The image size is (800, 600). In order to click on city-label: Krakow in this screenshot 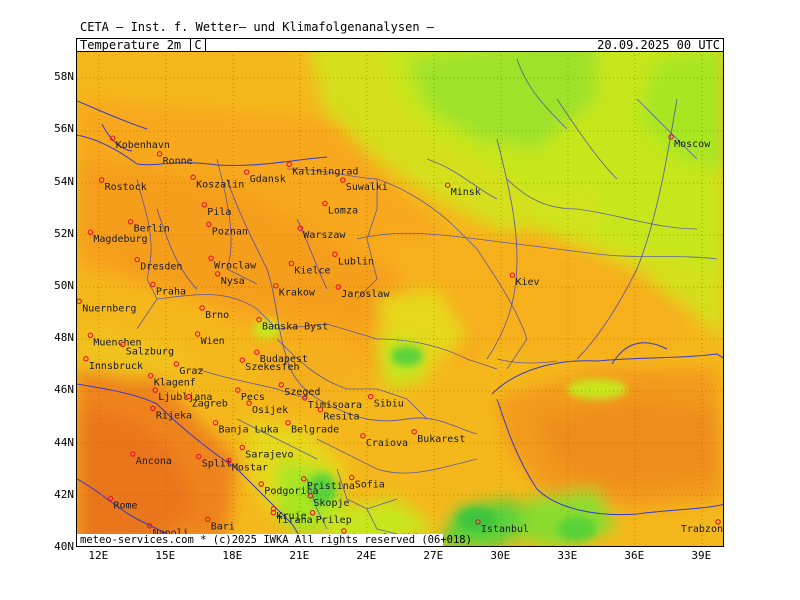, I will do `click(297, 293)`.